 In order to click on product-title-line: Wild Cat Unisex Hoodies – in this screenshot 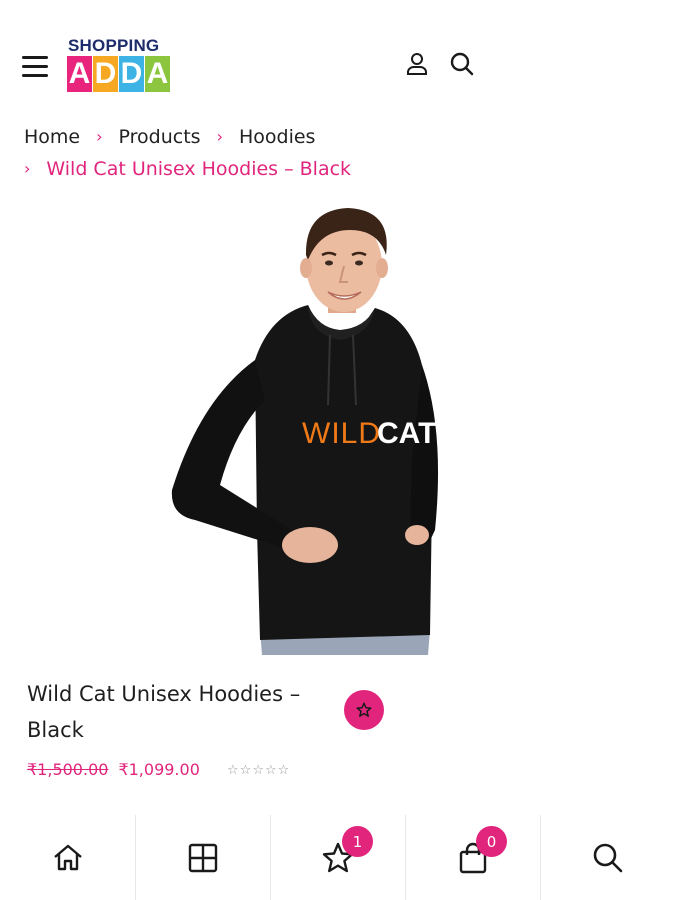, I will do `click(164, 694)`.